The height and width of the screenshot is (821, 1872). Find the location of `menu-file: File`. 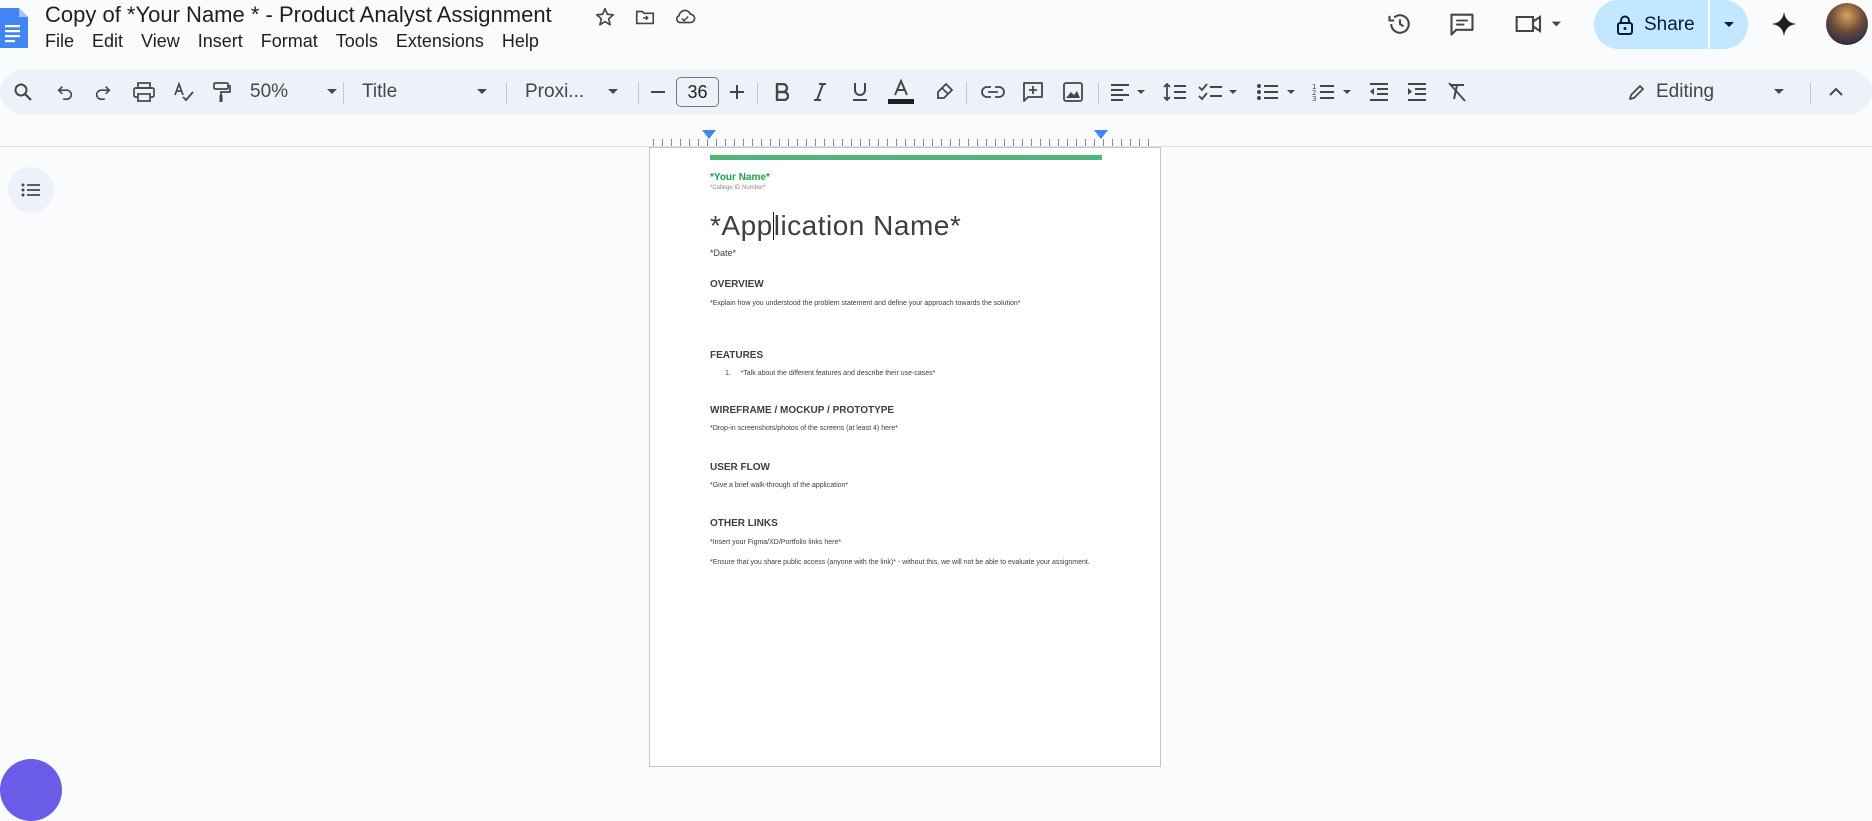

menu-file: File is located at coordinates (63, 41).